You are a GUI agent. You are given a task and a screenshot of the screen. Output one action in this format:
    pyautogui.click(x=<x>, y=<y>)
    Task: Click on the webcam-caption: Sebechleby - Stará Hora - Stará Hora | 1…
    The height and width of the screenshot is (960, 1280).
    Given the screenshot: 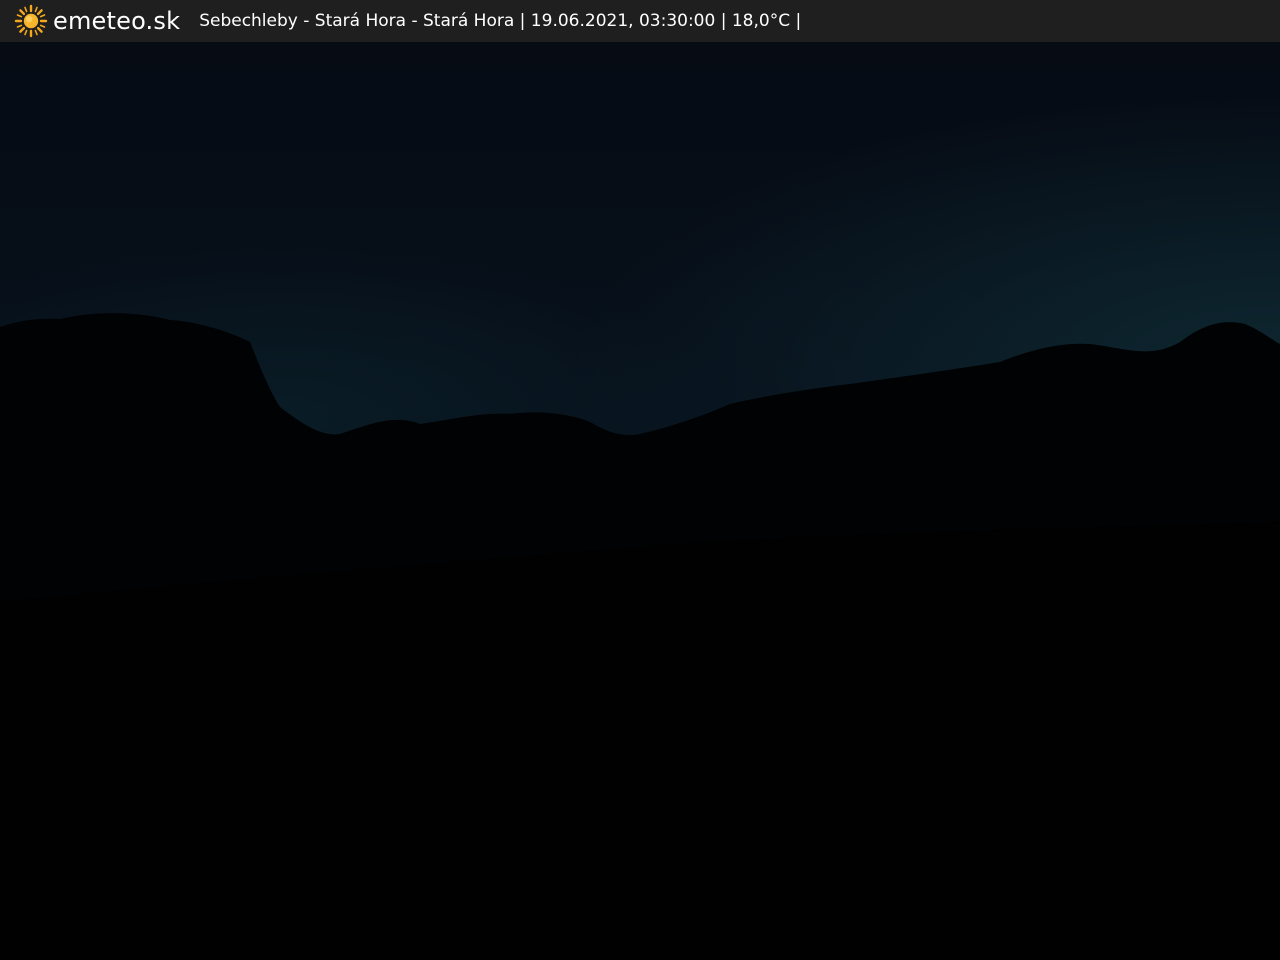 What is the action you would take?
    pyautogui.click(x=500, y=21)
    